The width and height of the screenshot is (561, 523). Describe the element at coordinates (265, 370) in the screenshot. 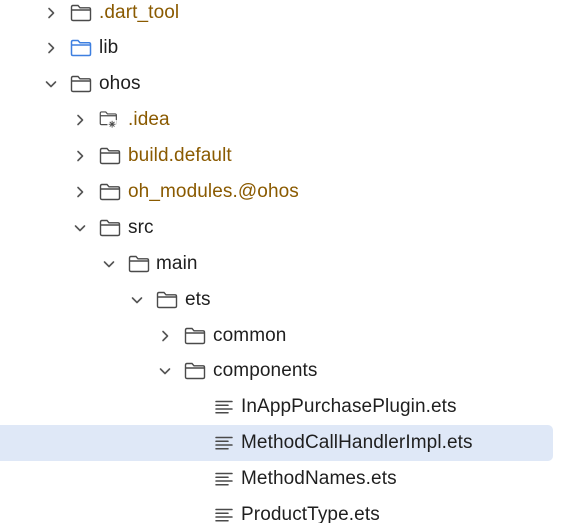

I see `tree-item-label: components` at that location.